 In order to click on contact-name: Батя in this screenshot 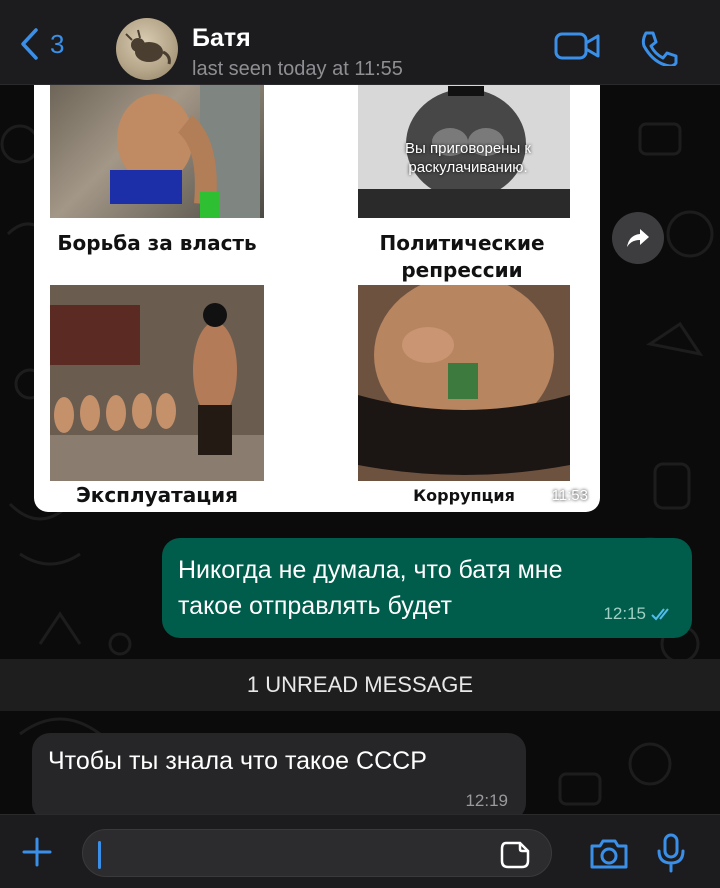, I will do `click(221, 38)`.